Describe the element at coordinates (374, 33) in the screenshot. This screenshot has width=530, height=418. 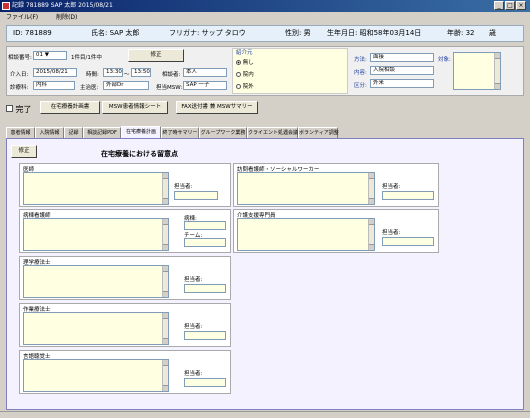
I see `patient-birth: 生年月日: 昭和58年03月14日` at that location.